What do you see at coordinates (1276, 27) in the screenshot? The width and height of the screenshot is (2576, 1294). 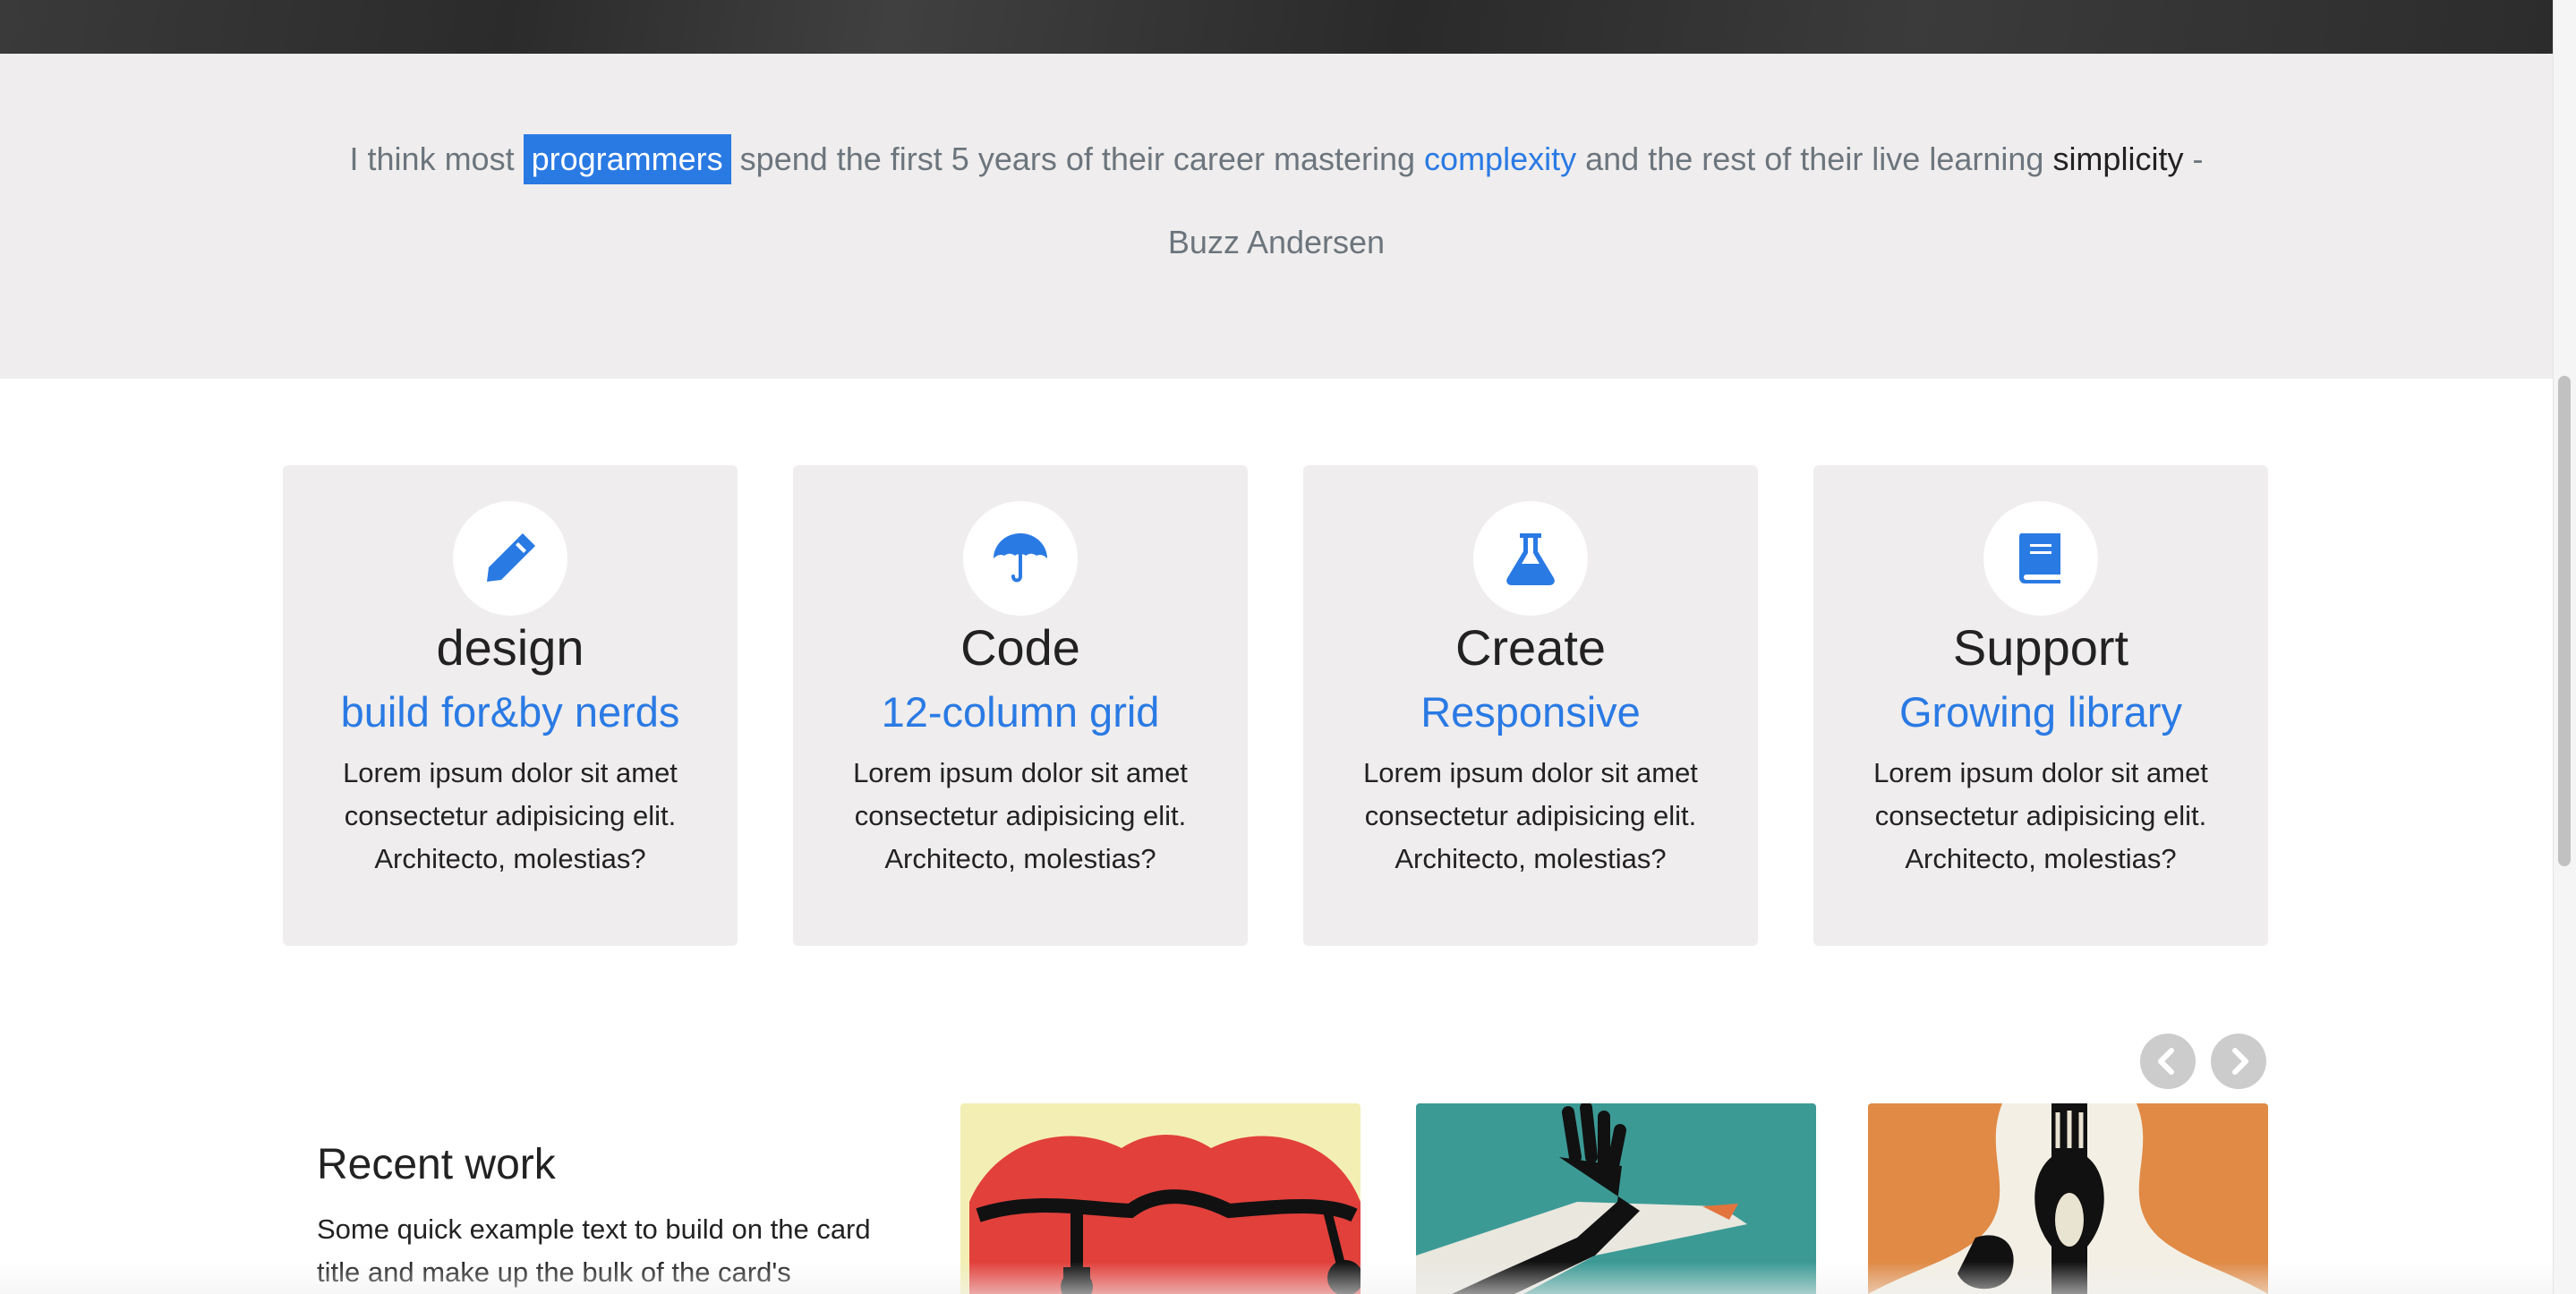 I see `header-banner` at bounding box center [1276, 27].